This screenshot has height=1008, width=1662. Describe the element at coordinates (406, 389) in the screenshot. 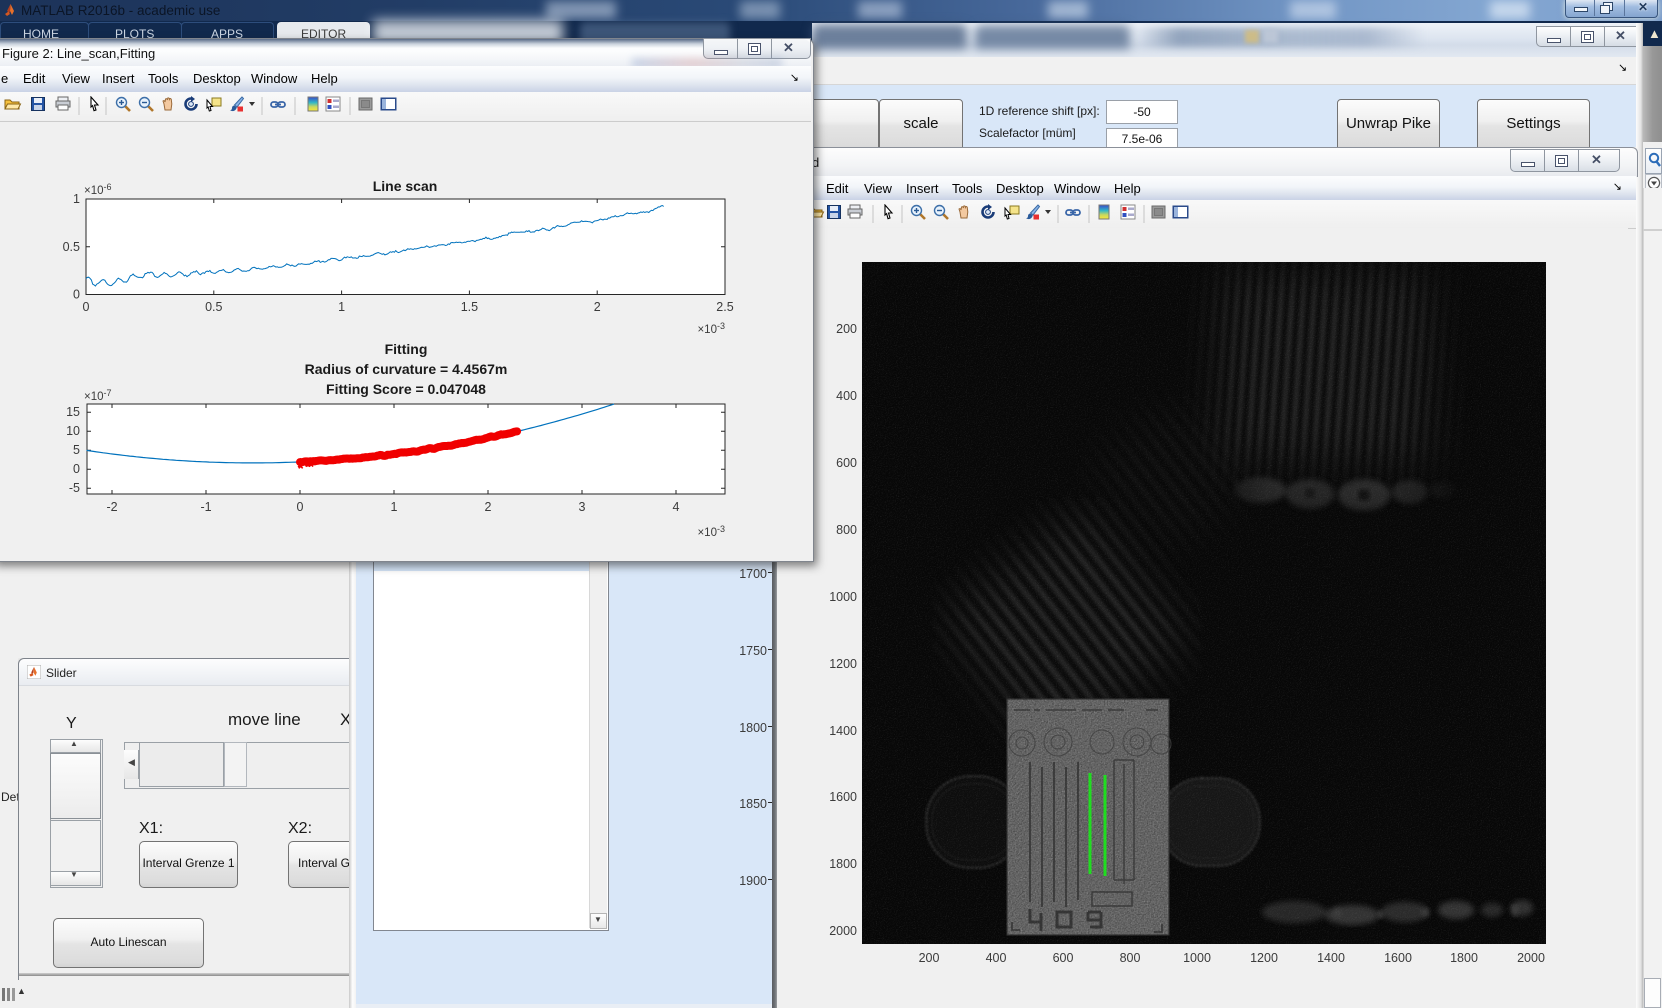

I see `svg-text: Fitting Score = 0.047048` at that location.